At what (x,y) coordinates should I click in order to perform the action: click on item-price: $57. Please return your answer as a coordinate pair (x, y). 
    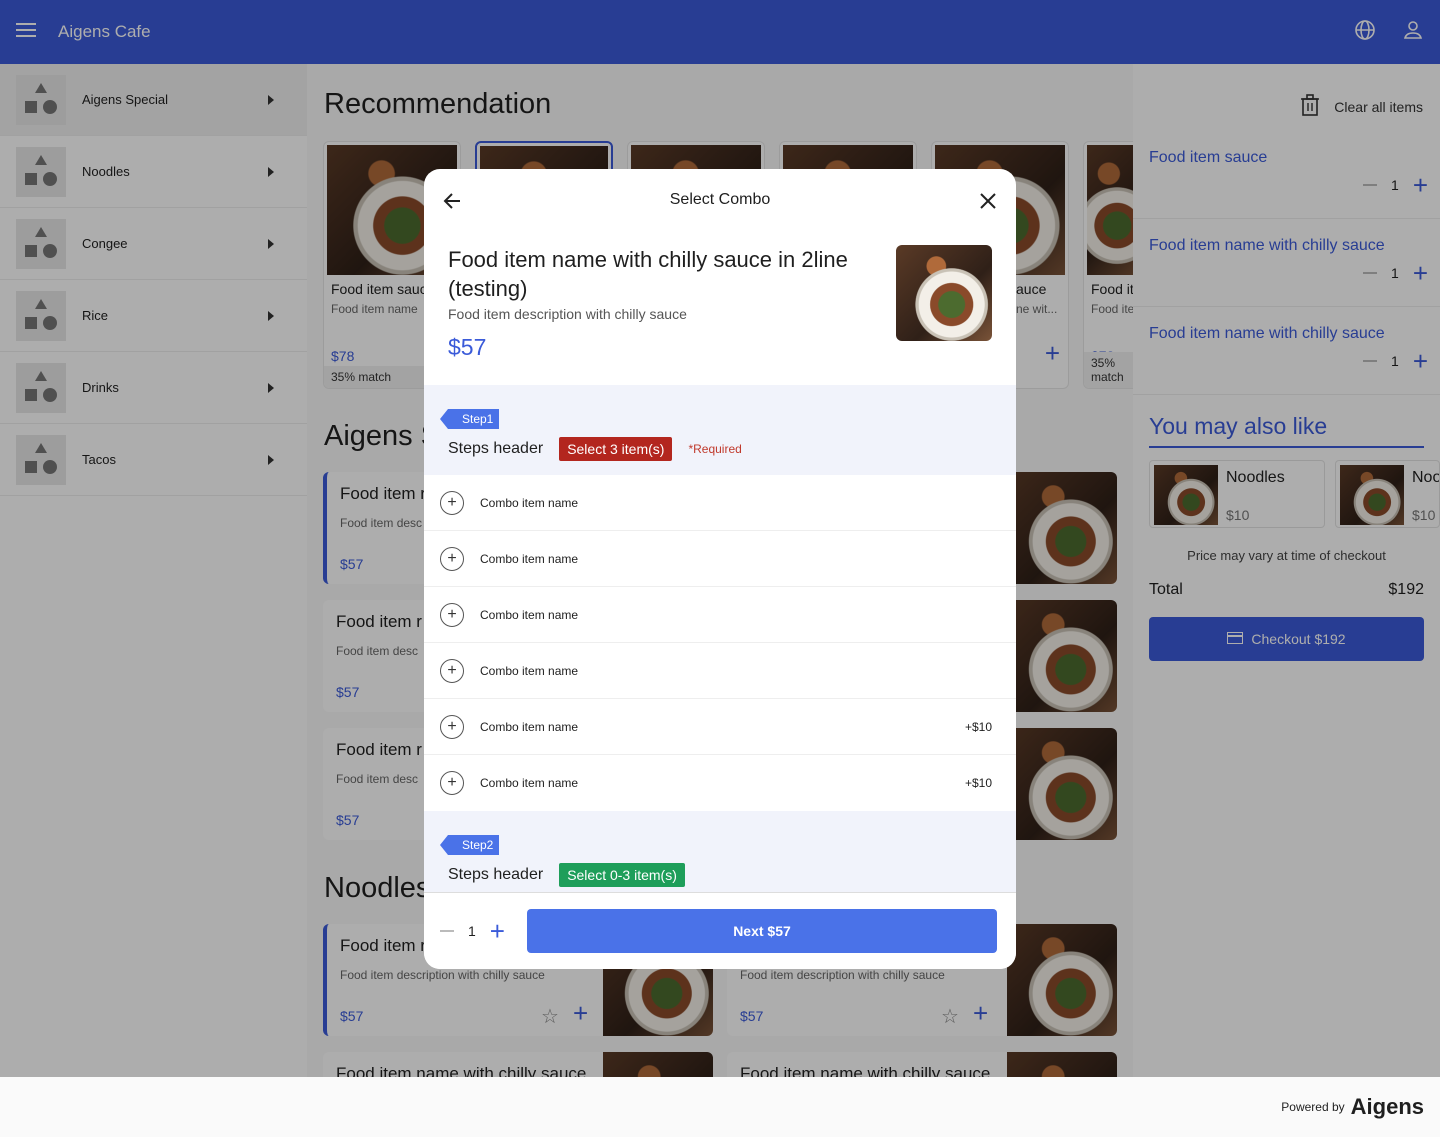
    Looking at the image, I should click on (467, 347).